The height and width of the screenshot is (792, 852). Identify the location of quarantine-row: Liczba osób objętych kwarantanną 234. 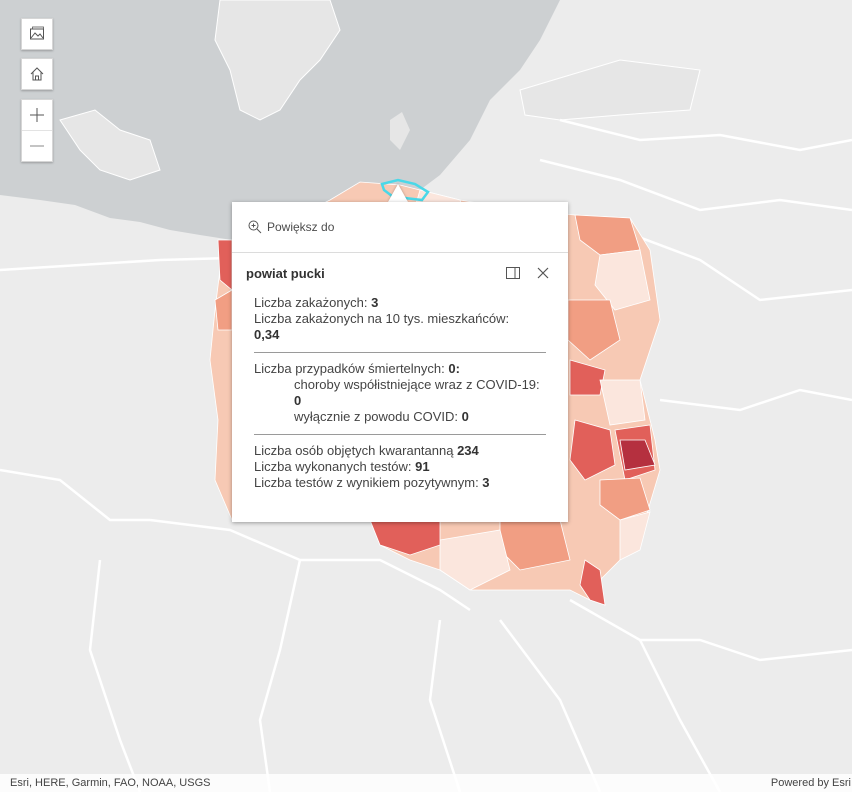
(400, 451).